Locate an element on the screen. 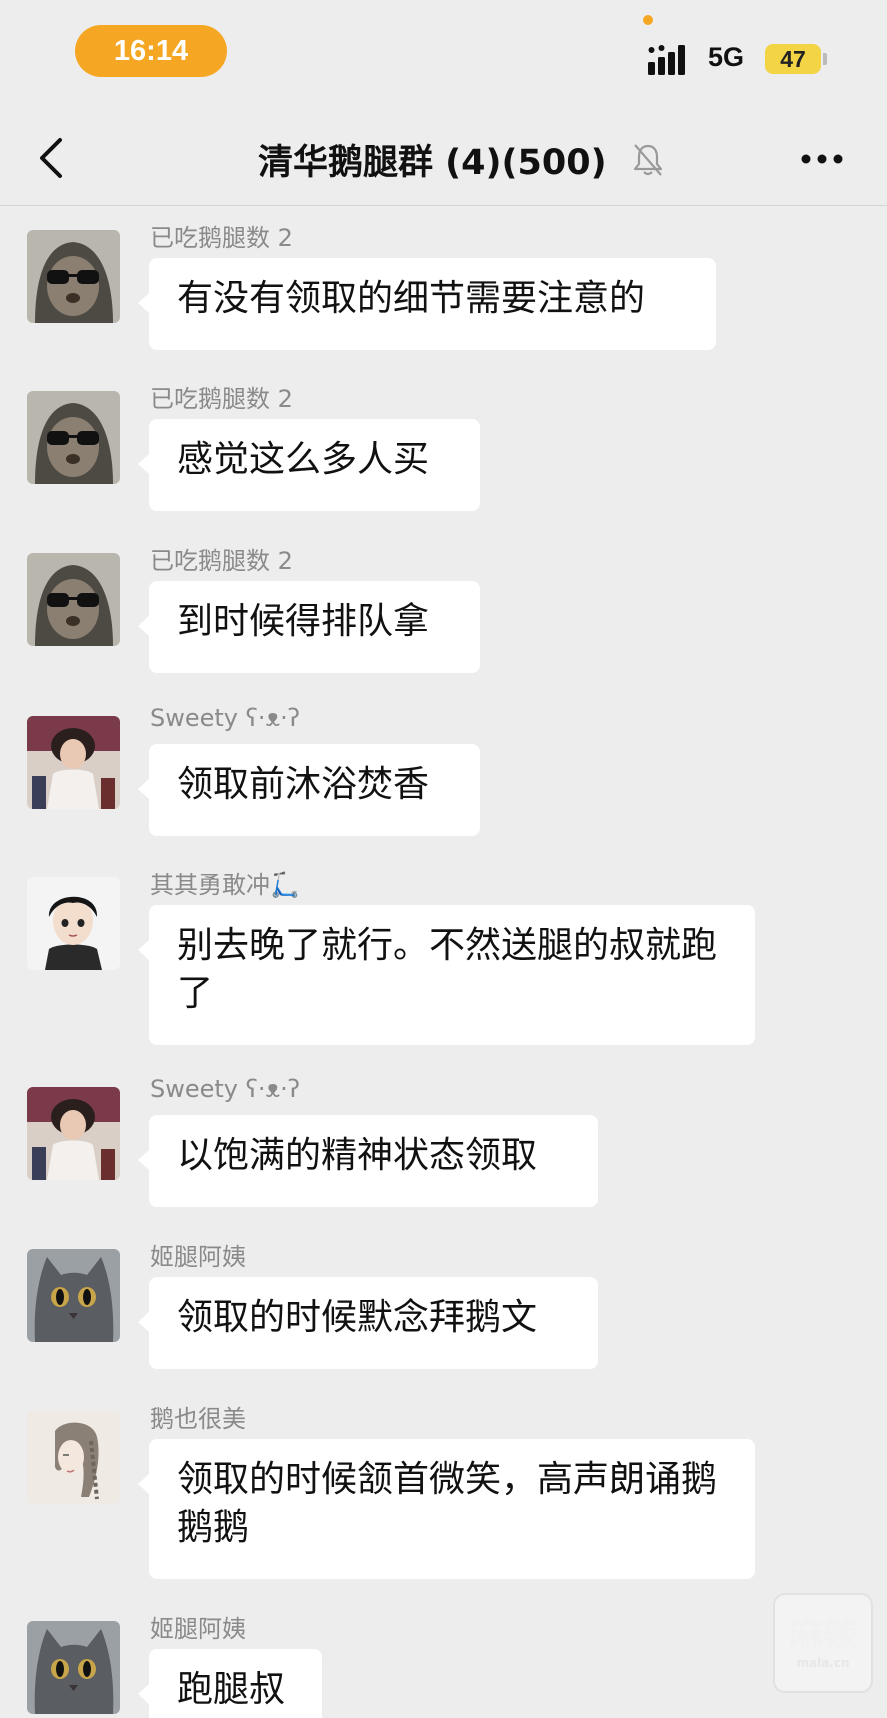  status-time: 16:14 is located at coordinates (151, 51).